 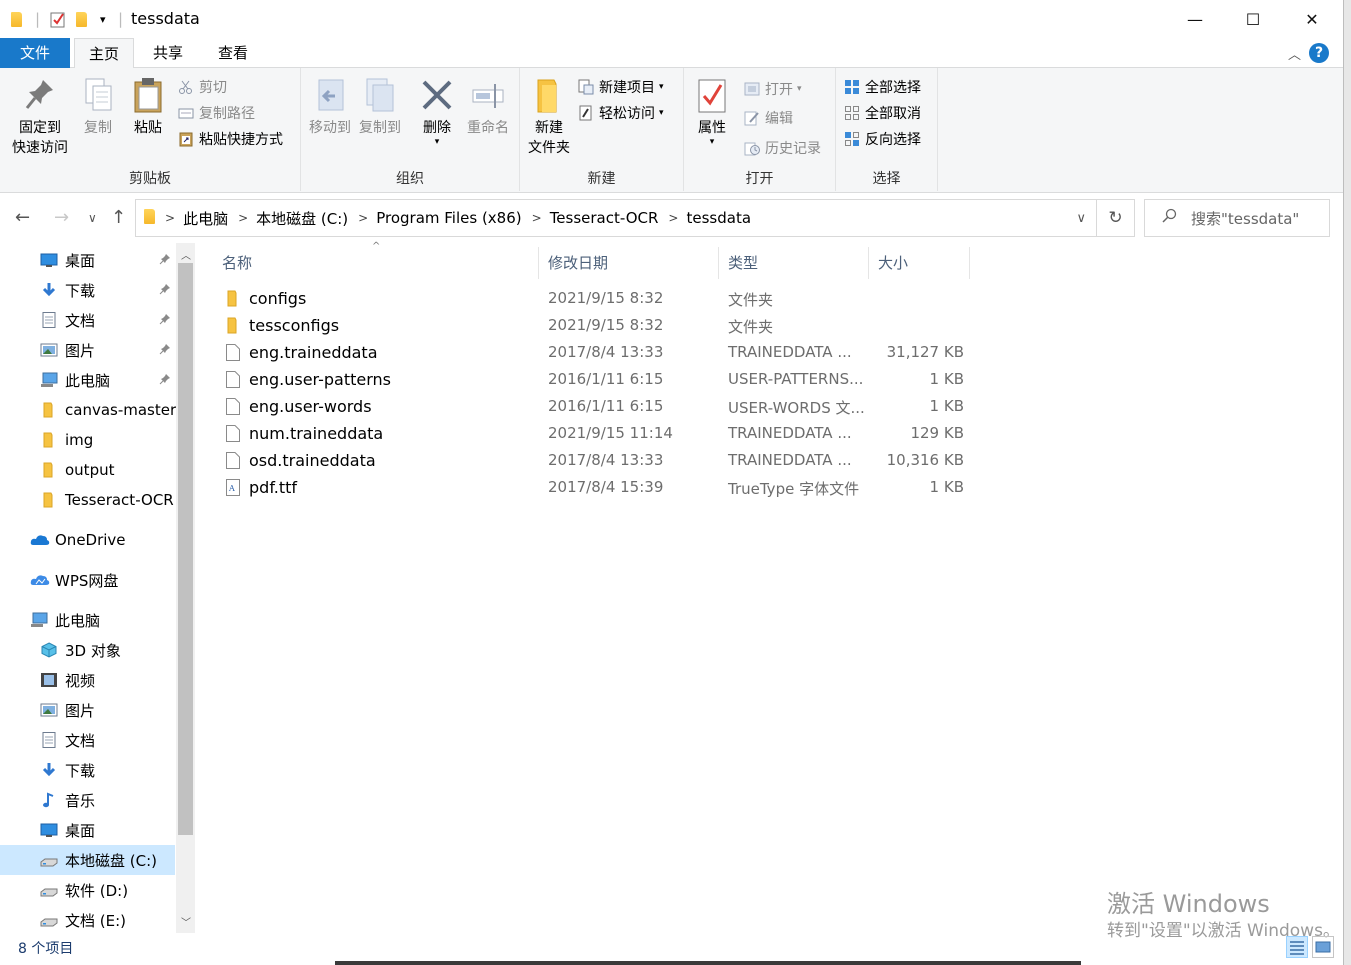 What do you see at coordinates (1081, 218) in the screenshot?
I see `address-history-chevron-icon: ∨` at bounding box center [1081, 218].